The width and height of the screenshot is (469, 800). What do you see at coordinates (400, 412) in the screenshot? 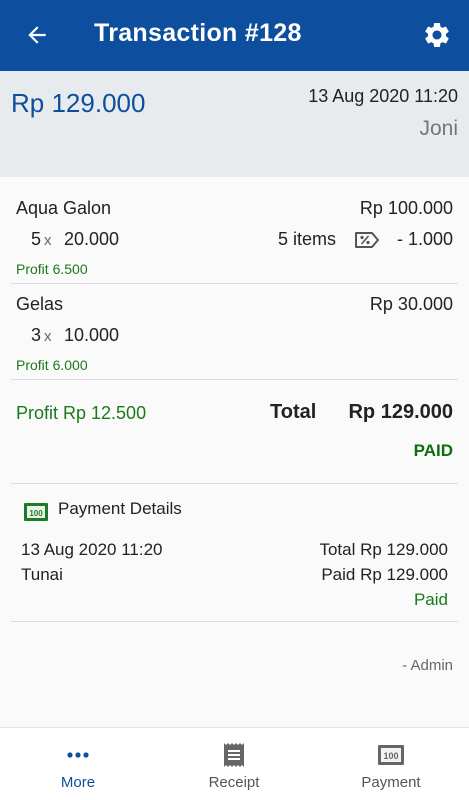
I see `total-value: Rp 129.000` at bounding box center [400, 412].